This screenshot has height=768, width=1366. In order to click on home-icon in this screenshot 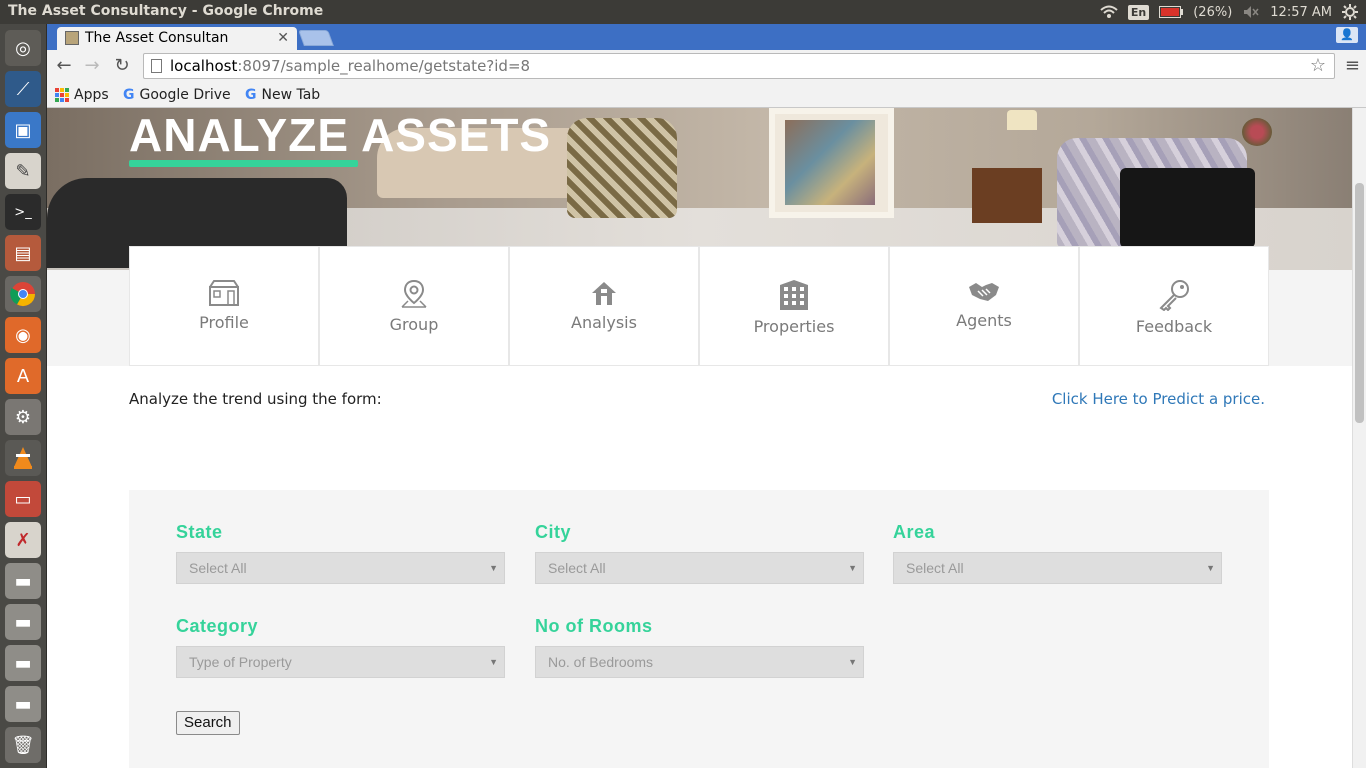, I will do `click(604, 293)`.